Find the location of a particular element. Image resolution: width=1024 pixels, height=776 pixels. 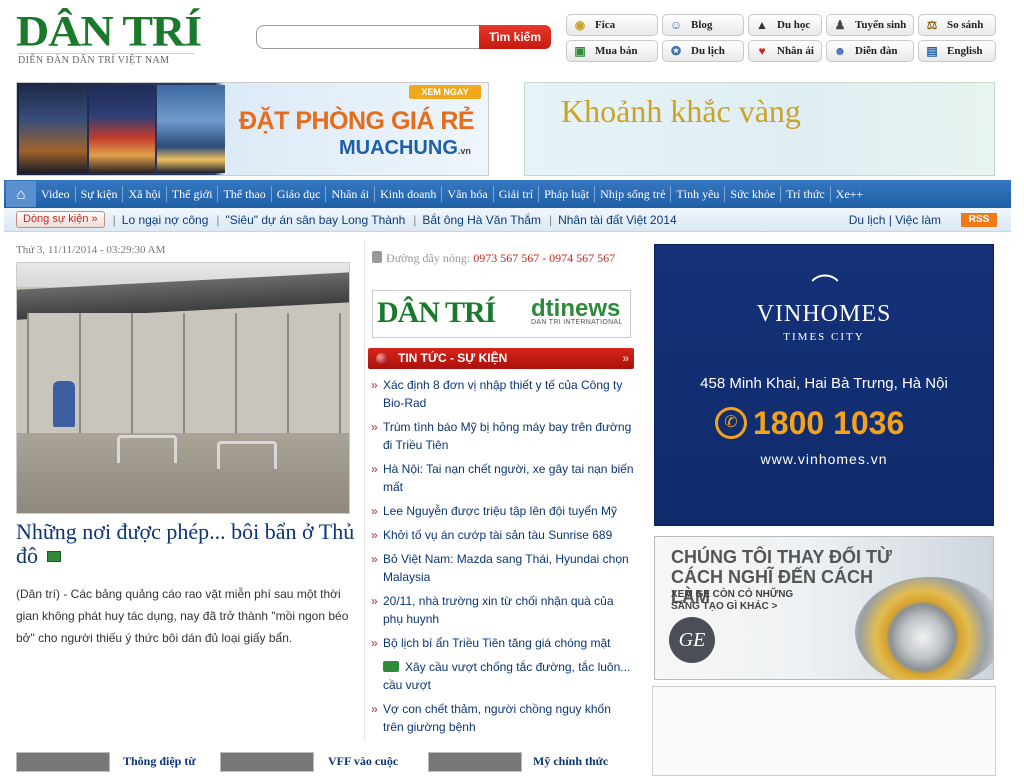

nav-item-suc-khoe: Sức khỏe is located at coordinates (752, 194).